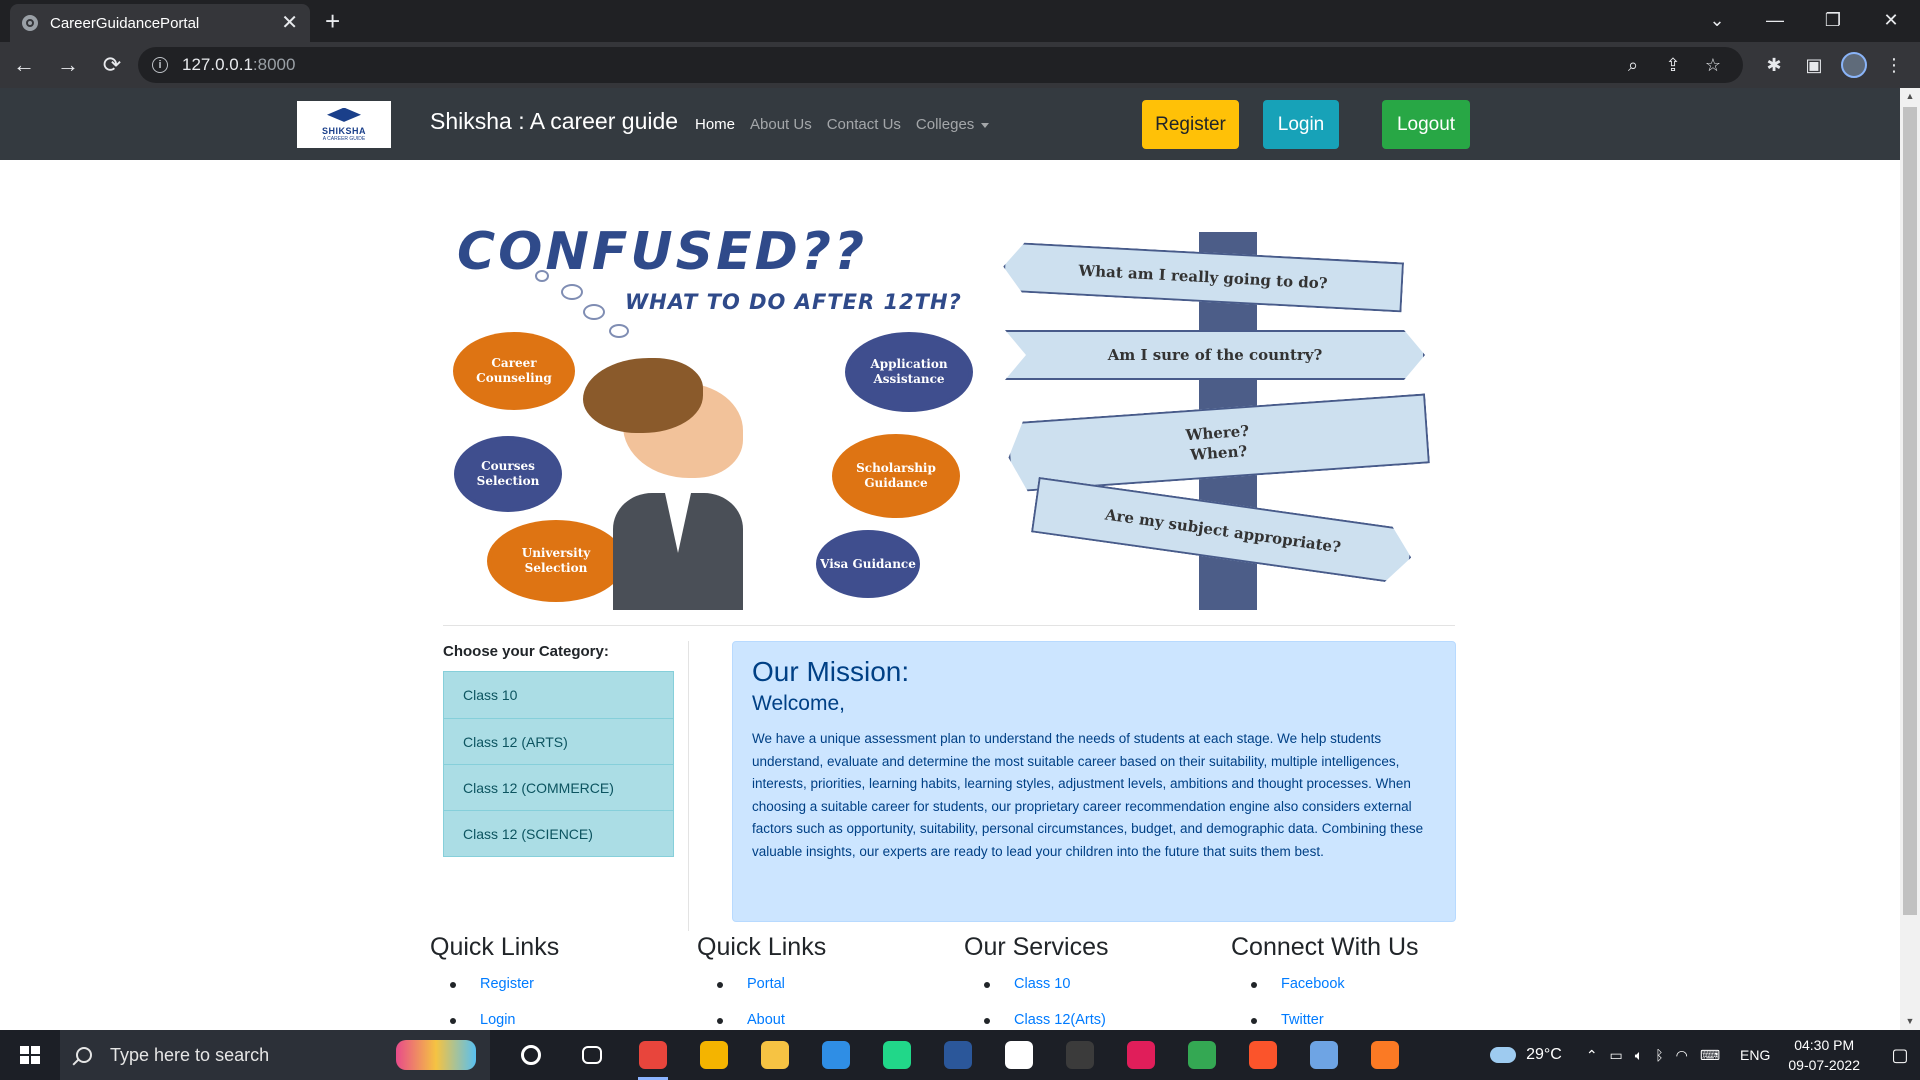  Describe the element at coordinates (1775, 20) in the screenshot. I see `minimize-button: —` at that location.